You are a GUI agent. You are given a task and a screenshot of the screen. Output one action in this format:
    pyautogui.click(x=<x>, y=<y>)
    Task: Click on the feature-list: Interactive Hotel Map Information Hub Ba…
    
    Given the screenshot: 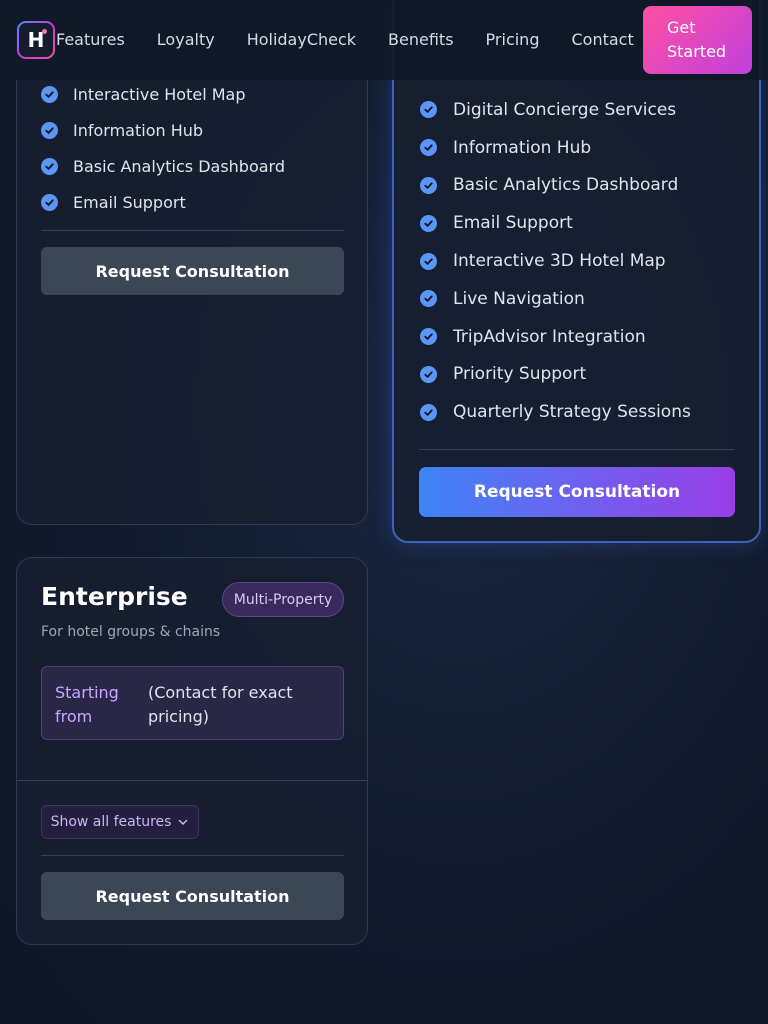 What is the action you would take?
    pyautogui.click(x=163, y=148)
    